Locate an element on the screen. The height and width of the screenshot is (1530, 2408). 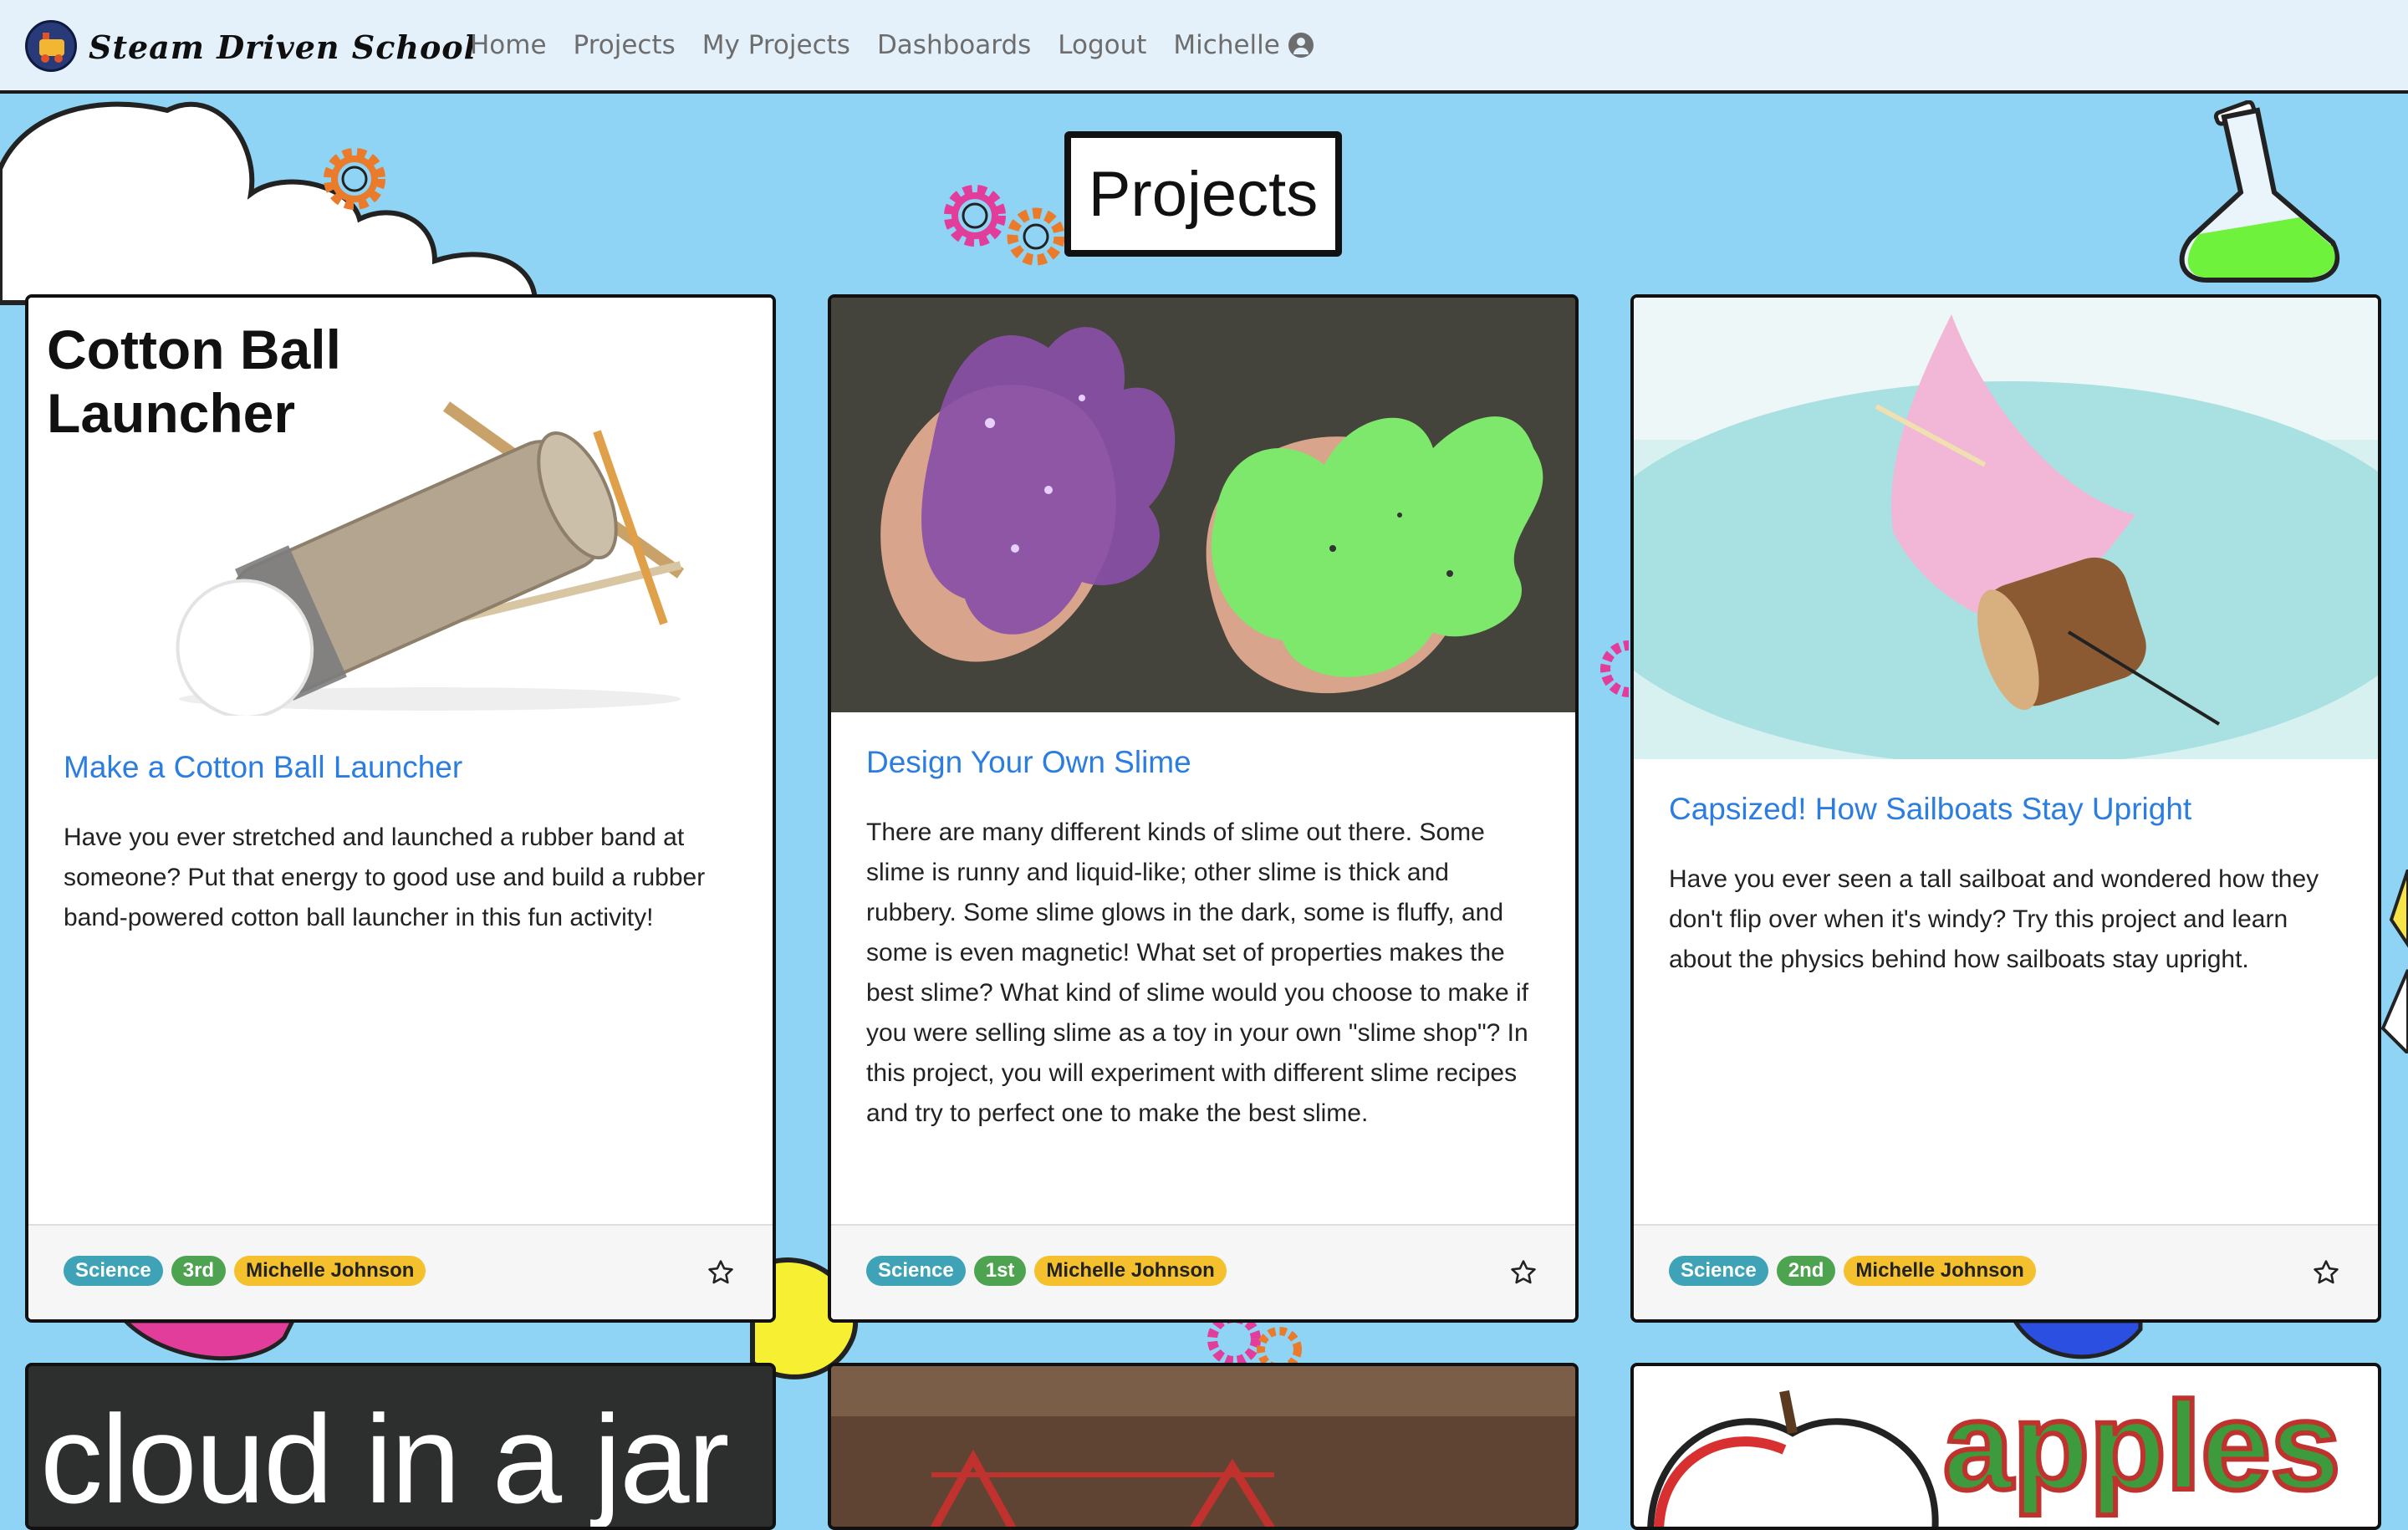
grade-badge: 2nd is located at coordinates (1806, 1271).